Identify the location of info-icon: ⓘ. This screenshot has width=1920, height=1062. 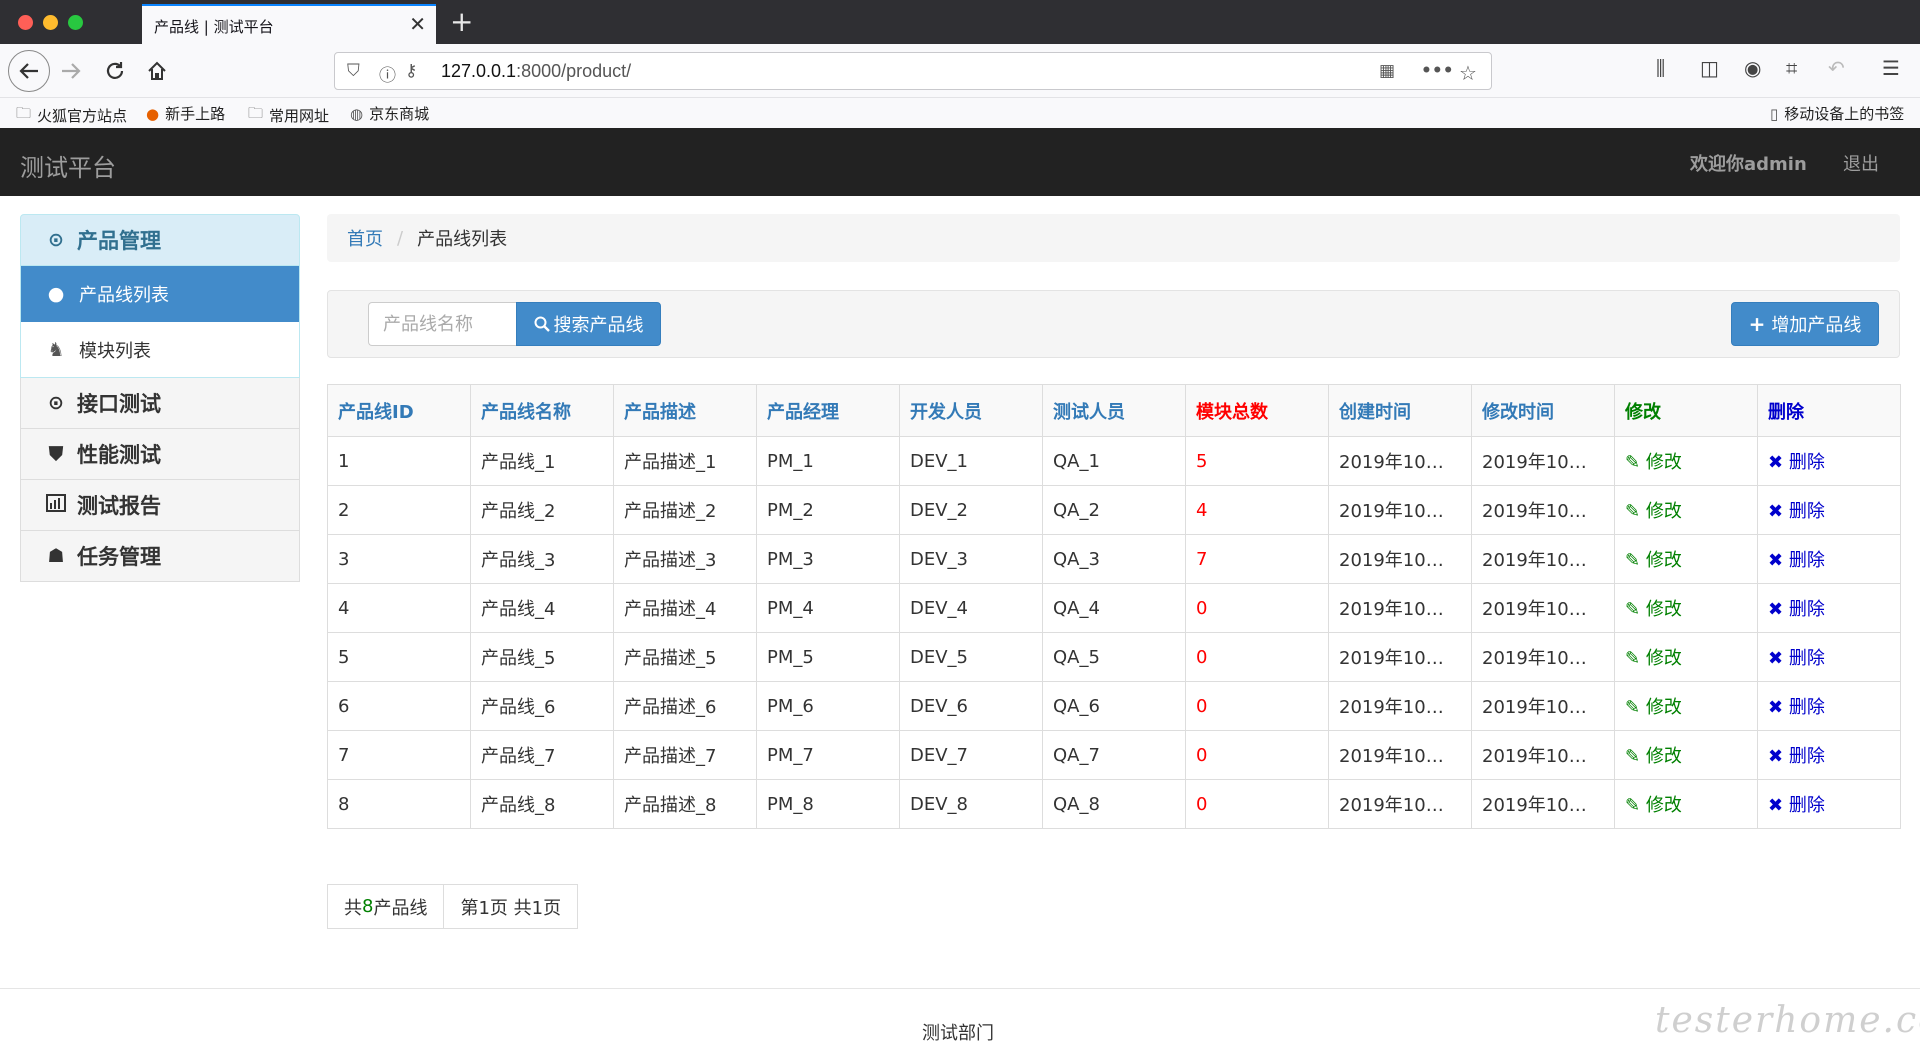
(387, 73).